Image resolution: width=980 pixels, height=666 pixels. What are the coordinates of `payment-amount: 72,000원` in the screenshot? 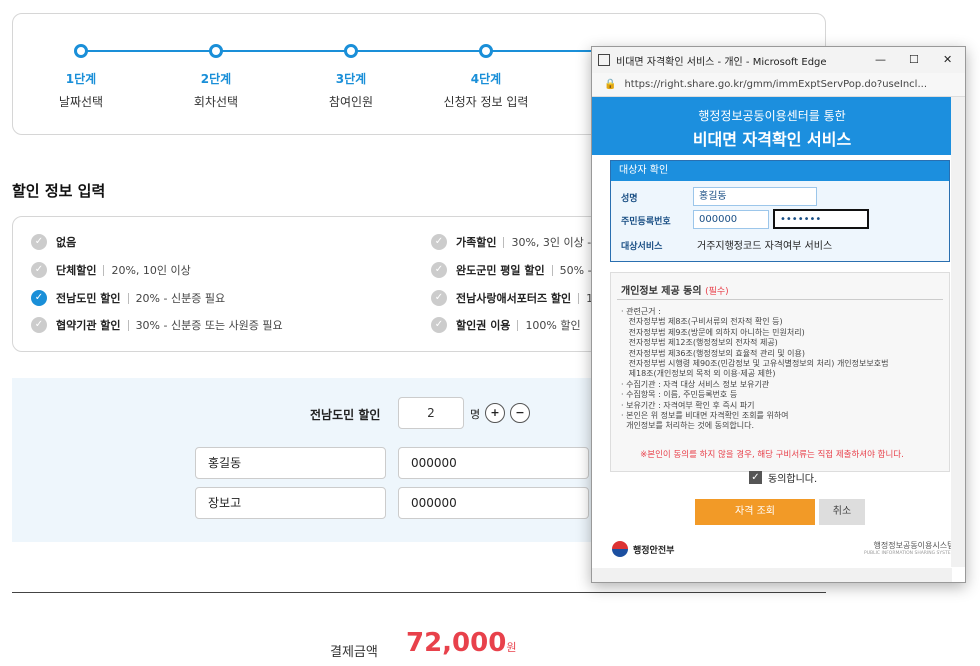 It's located at (461, 643).